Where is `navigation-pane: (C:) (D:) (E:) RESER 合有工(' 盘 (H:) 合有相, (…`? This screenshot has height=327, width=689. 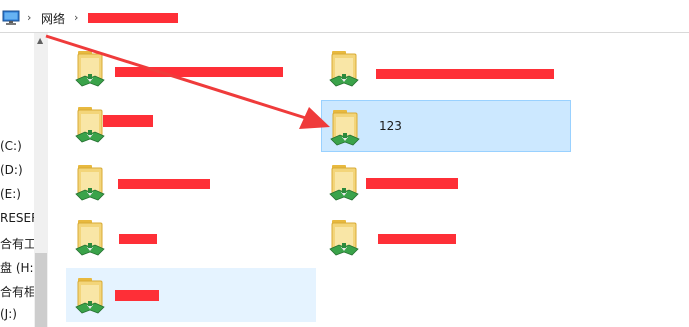
navigation-pane: (C:) (D:) (E:) RESER 合有工(' 盘 (H:) 合有相, (… is located at coordinates (17, 180).